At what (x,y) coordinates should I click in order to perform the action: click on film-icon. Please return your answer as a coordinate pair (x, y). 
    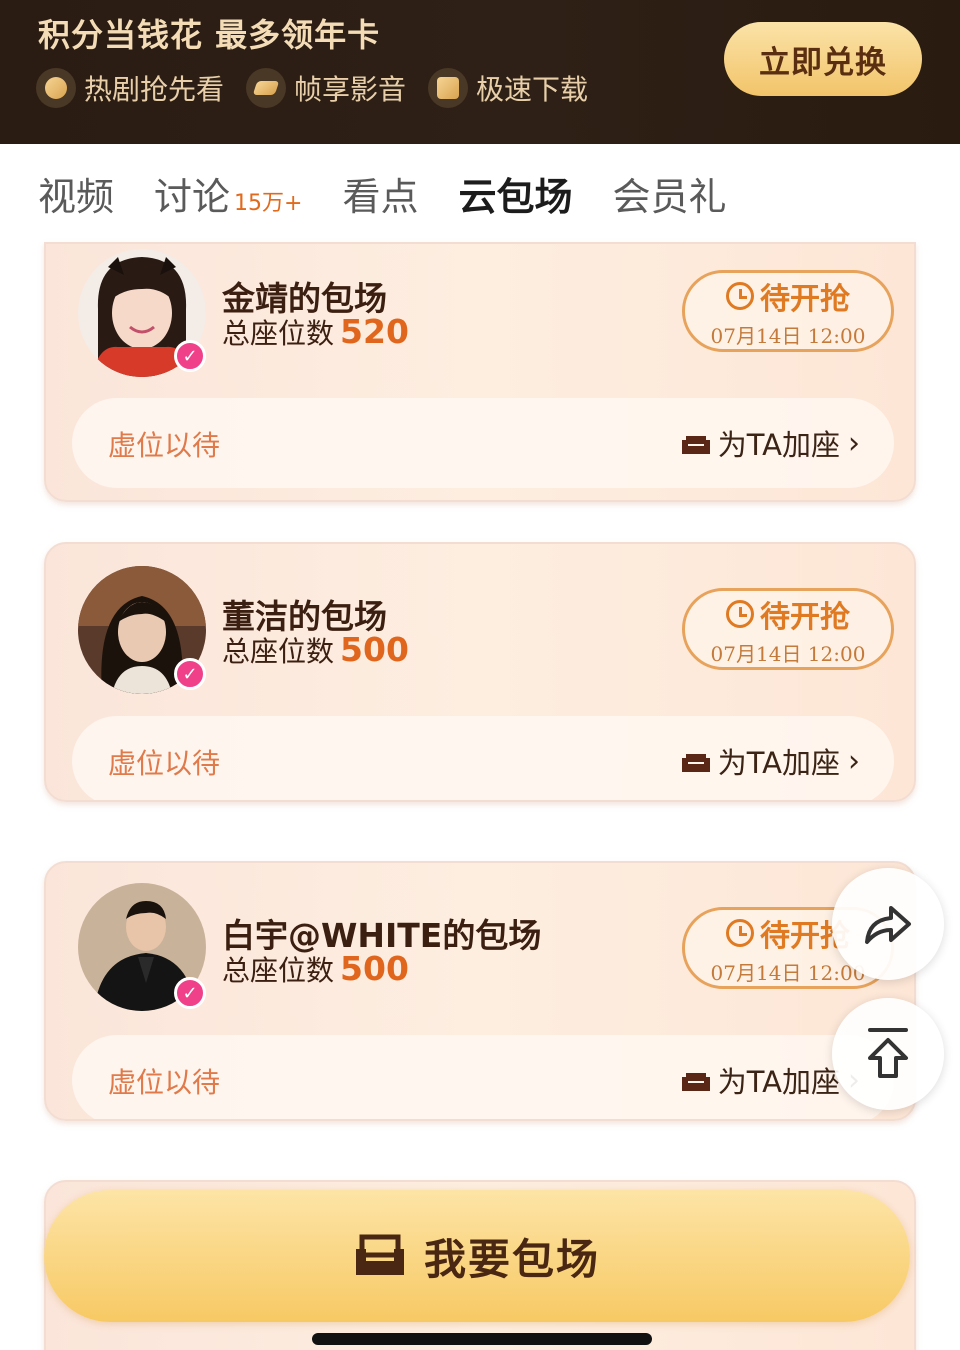
    Looking at the image, I should click on (266, 88).